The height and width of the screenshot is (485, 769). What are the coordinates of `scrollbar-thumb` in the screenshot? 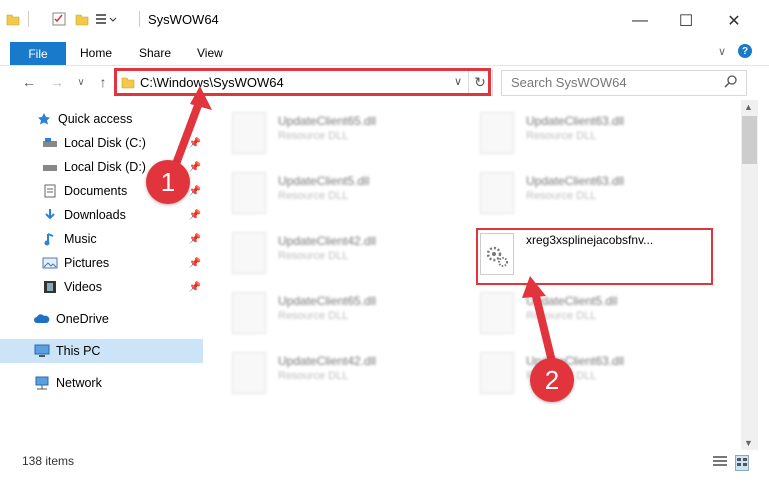 It's located at (749, 140).